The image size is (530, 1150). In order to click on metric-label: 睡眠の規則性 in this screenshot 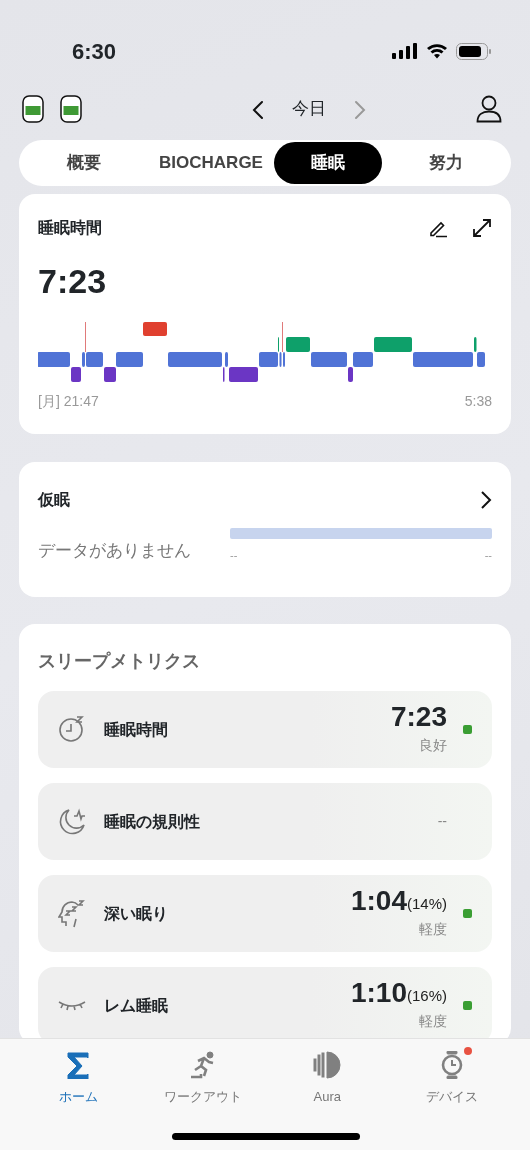, I will do `click(152, 821)`.